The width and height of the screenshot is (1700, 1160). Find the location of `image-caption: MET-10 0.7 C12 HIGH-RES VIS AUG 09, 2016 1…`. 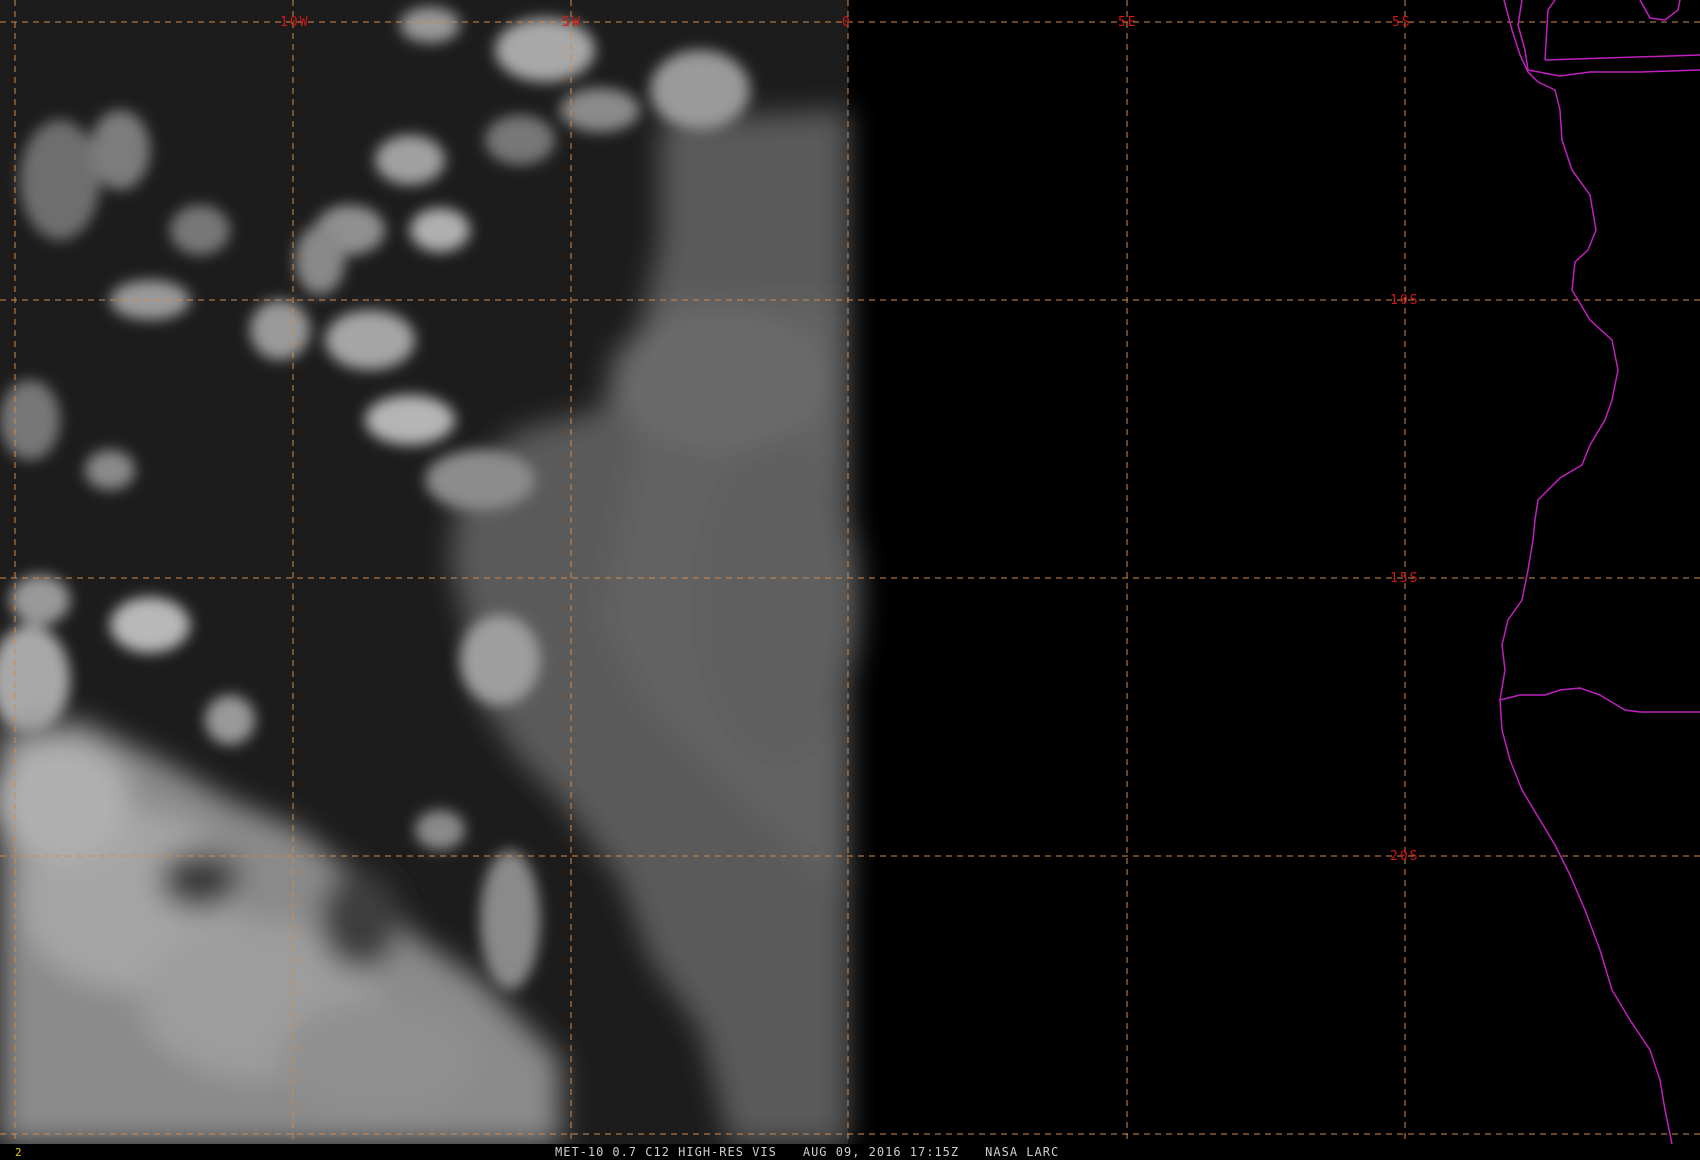

image-caption: MET-10 0.7 C12 HIGH-RES VIS AUG 09, 2016 1… is located at coordinates (820, 1152).